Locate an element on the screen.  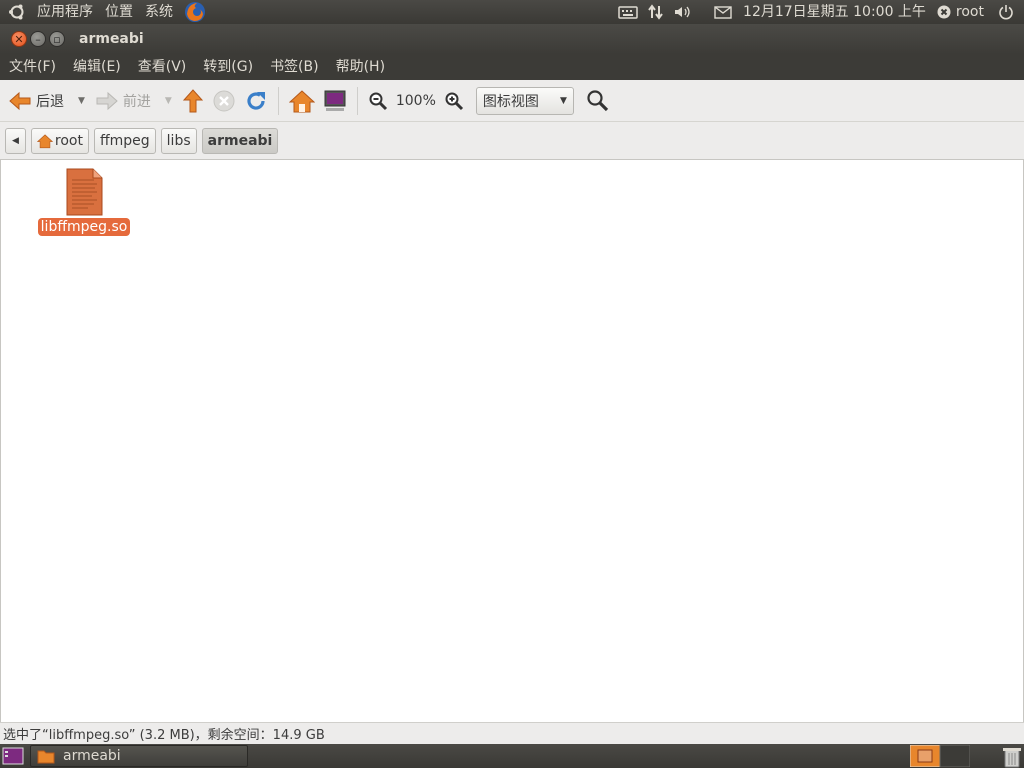
zoom-out-icon is located at coordinates (378, 101).